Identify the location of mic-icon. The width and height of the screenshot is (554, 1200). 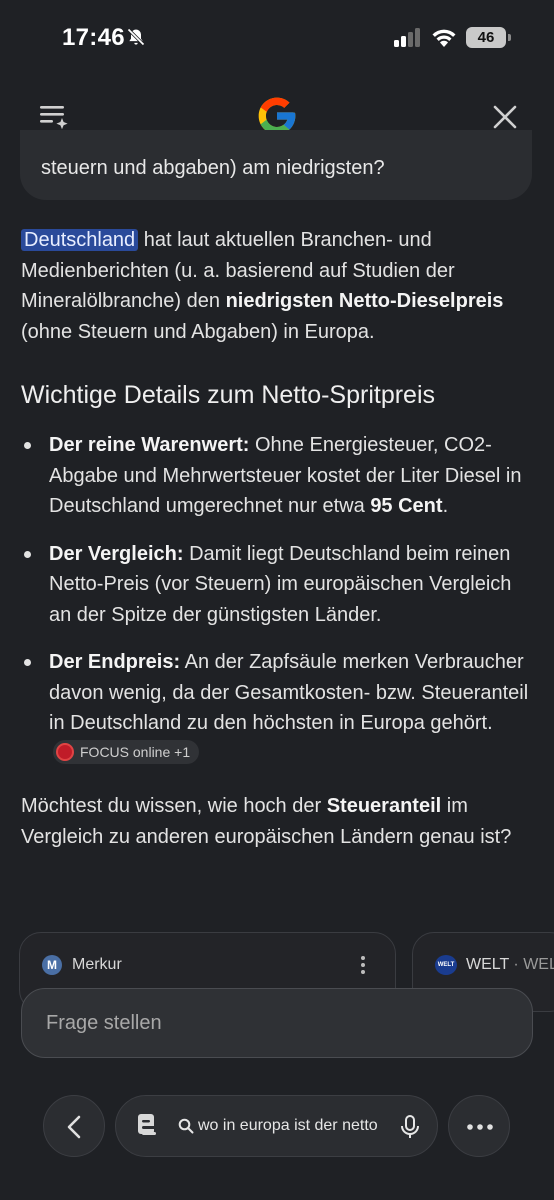
(410, 1127).